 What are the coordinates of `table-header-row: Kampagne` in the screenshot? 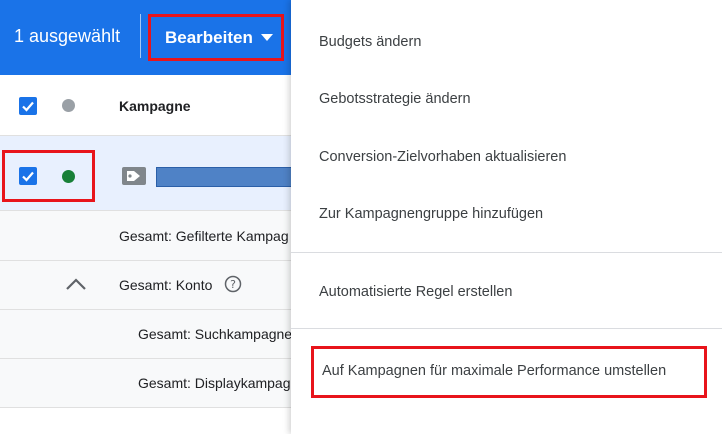 It's located at (150, 105).